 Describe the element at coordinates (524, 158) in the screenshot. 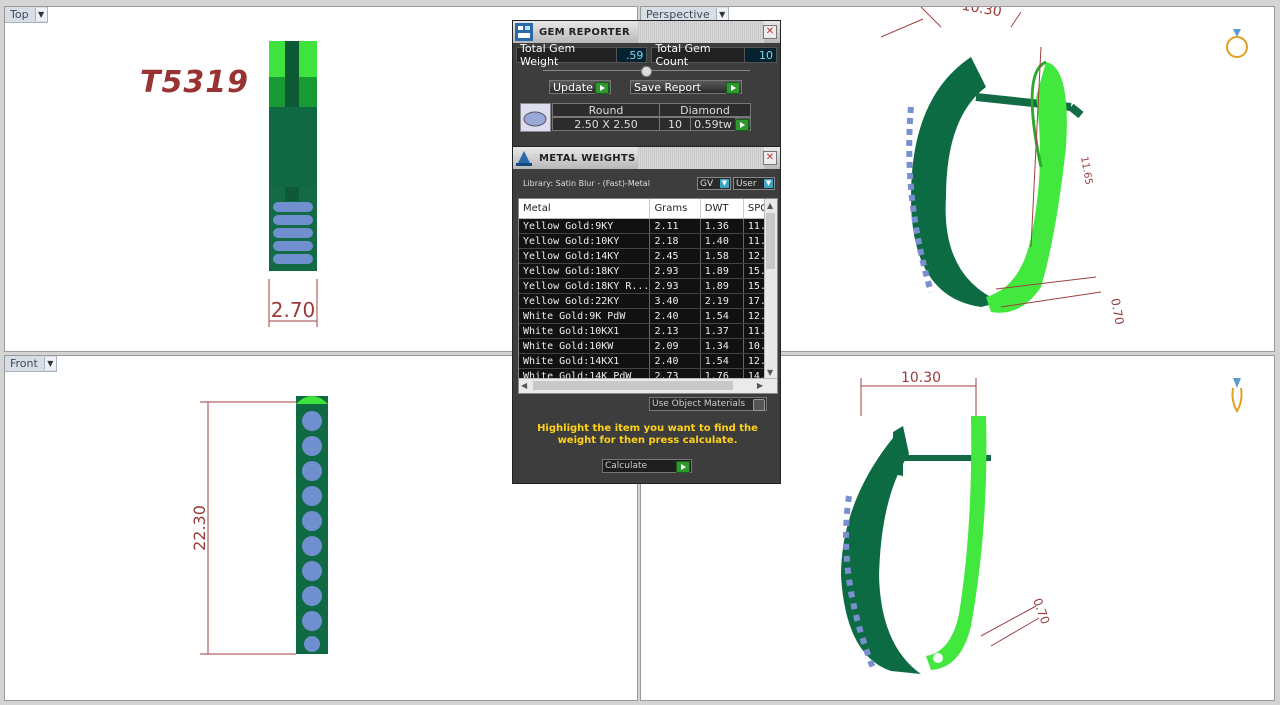

I see `scale-icon` at that location.